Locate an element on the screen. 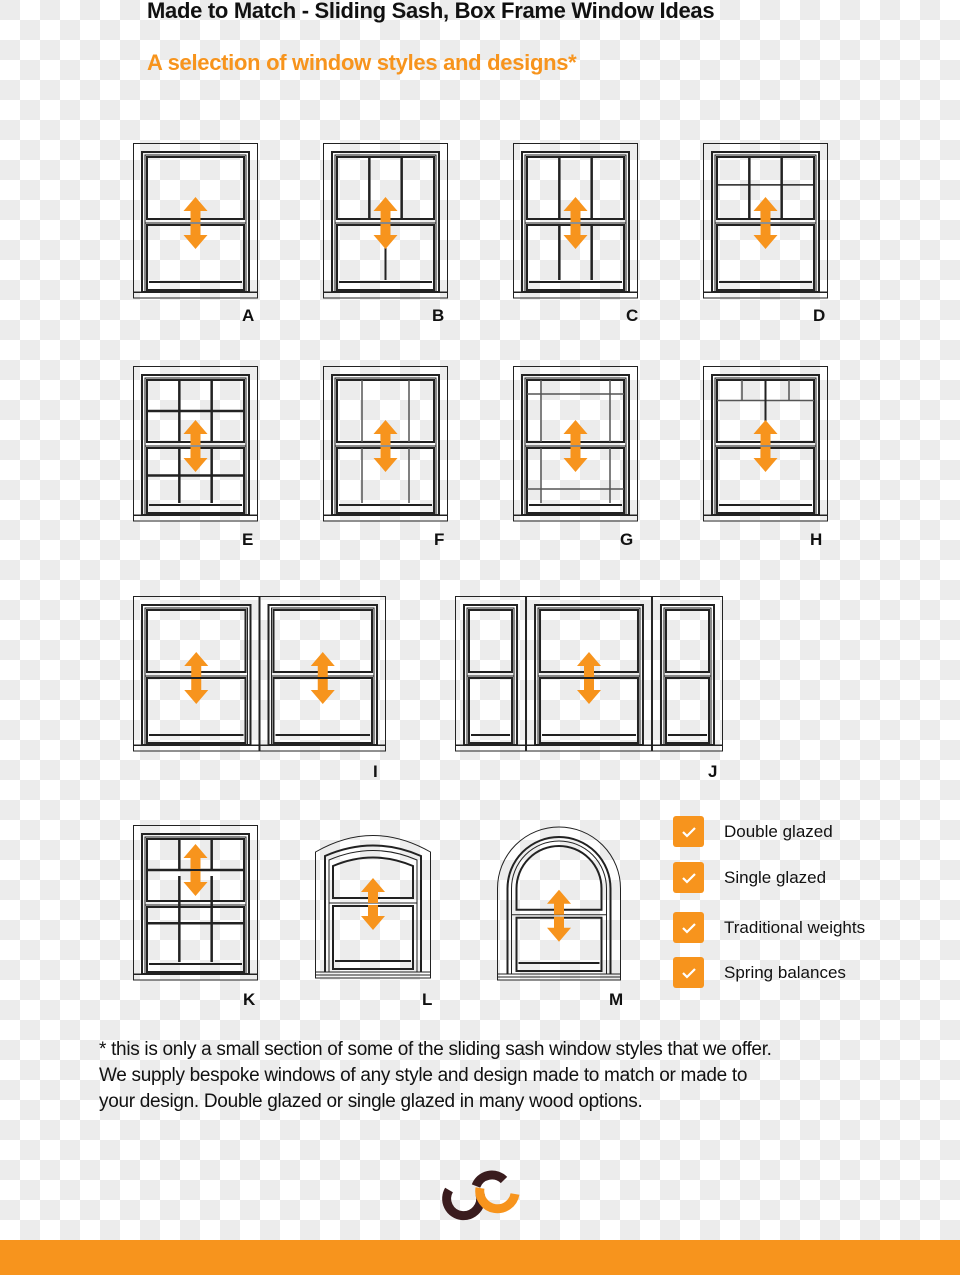  window-label-i: I is located at coordinates (375, 771).